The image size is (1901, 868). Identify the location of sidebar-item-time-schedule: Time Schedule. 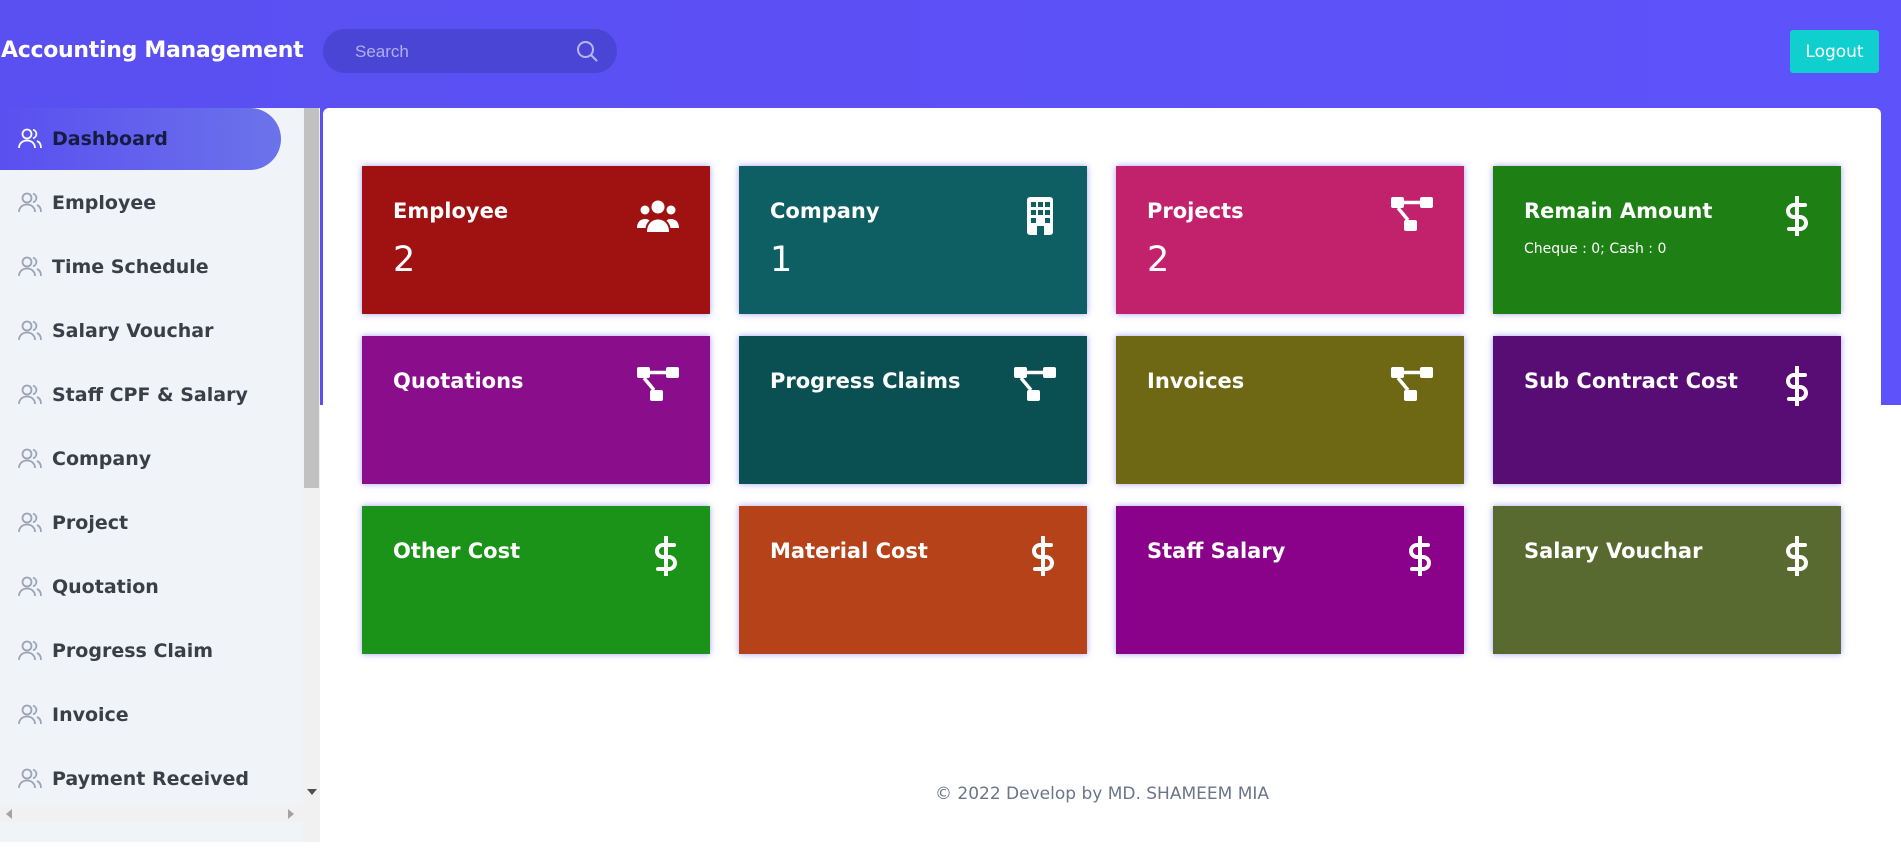
(140, 267).